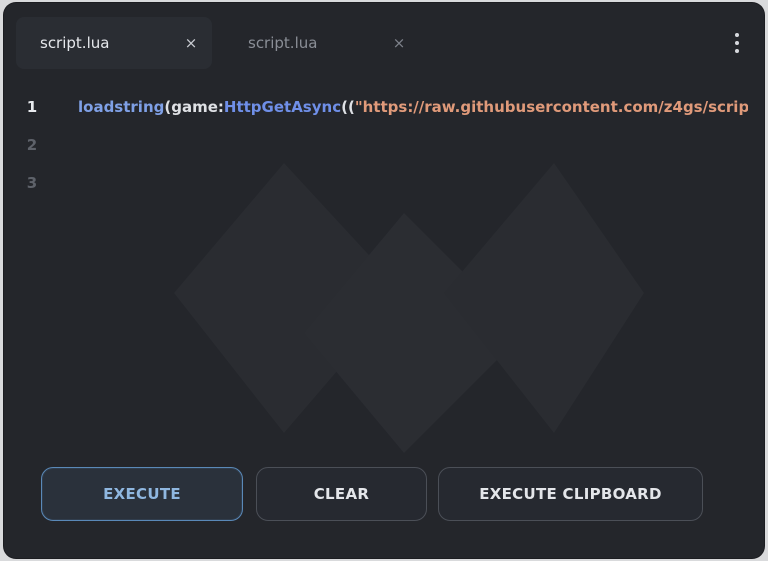 This screenshot has width=768, height=561. I want to click on code-line: 2, so click(384, 145).